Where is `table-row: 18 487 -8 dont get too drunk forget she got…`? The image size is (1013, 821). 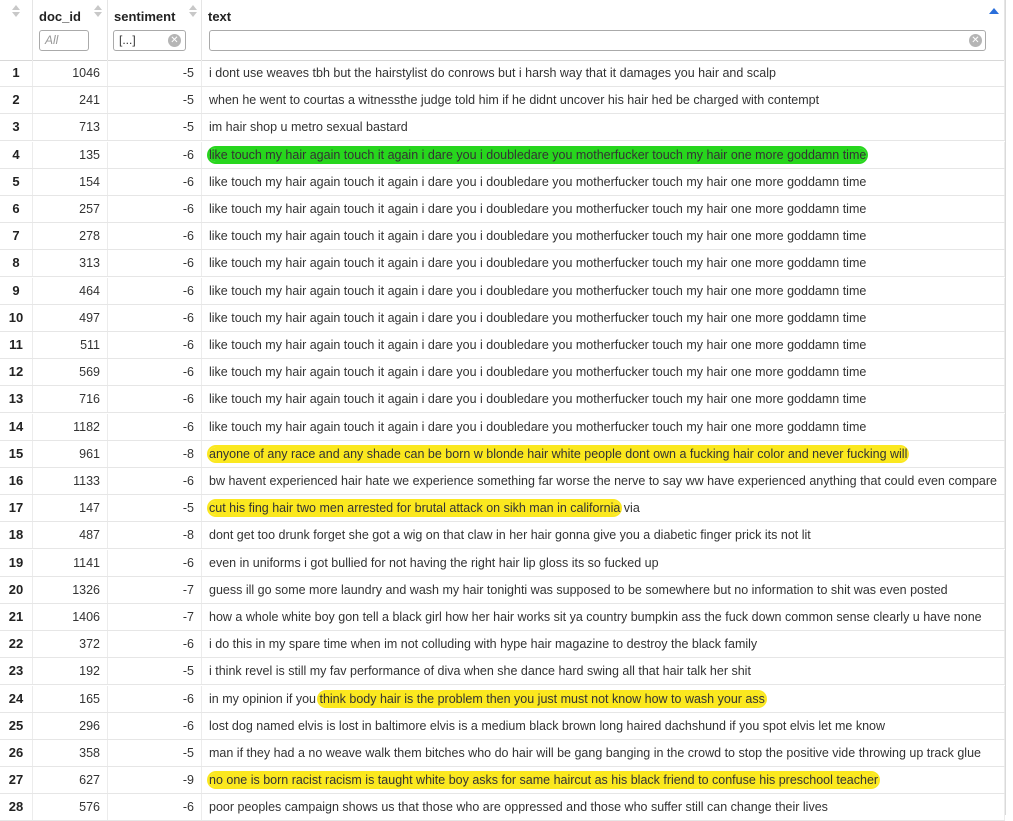
table-row: 18 487 -8 dont get too drunk forget she got… is located at coordinates (502, 536).